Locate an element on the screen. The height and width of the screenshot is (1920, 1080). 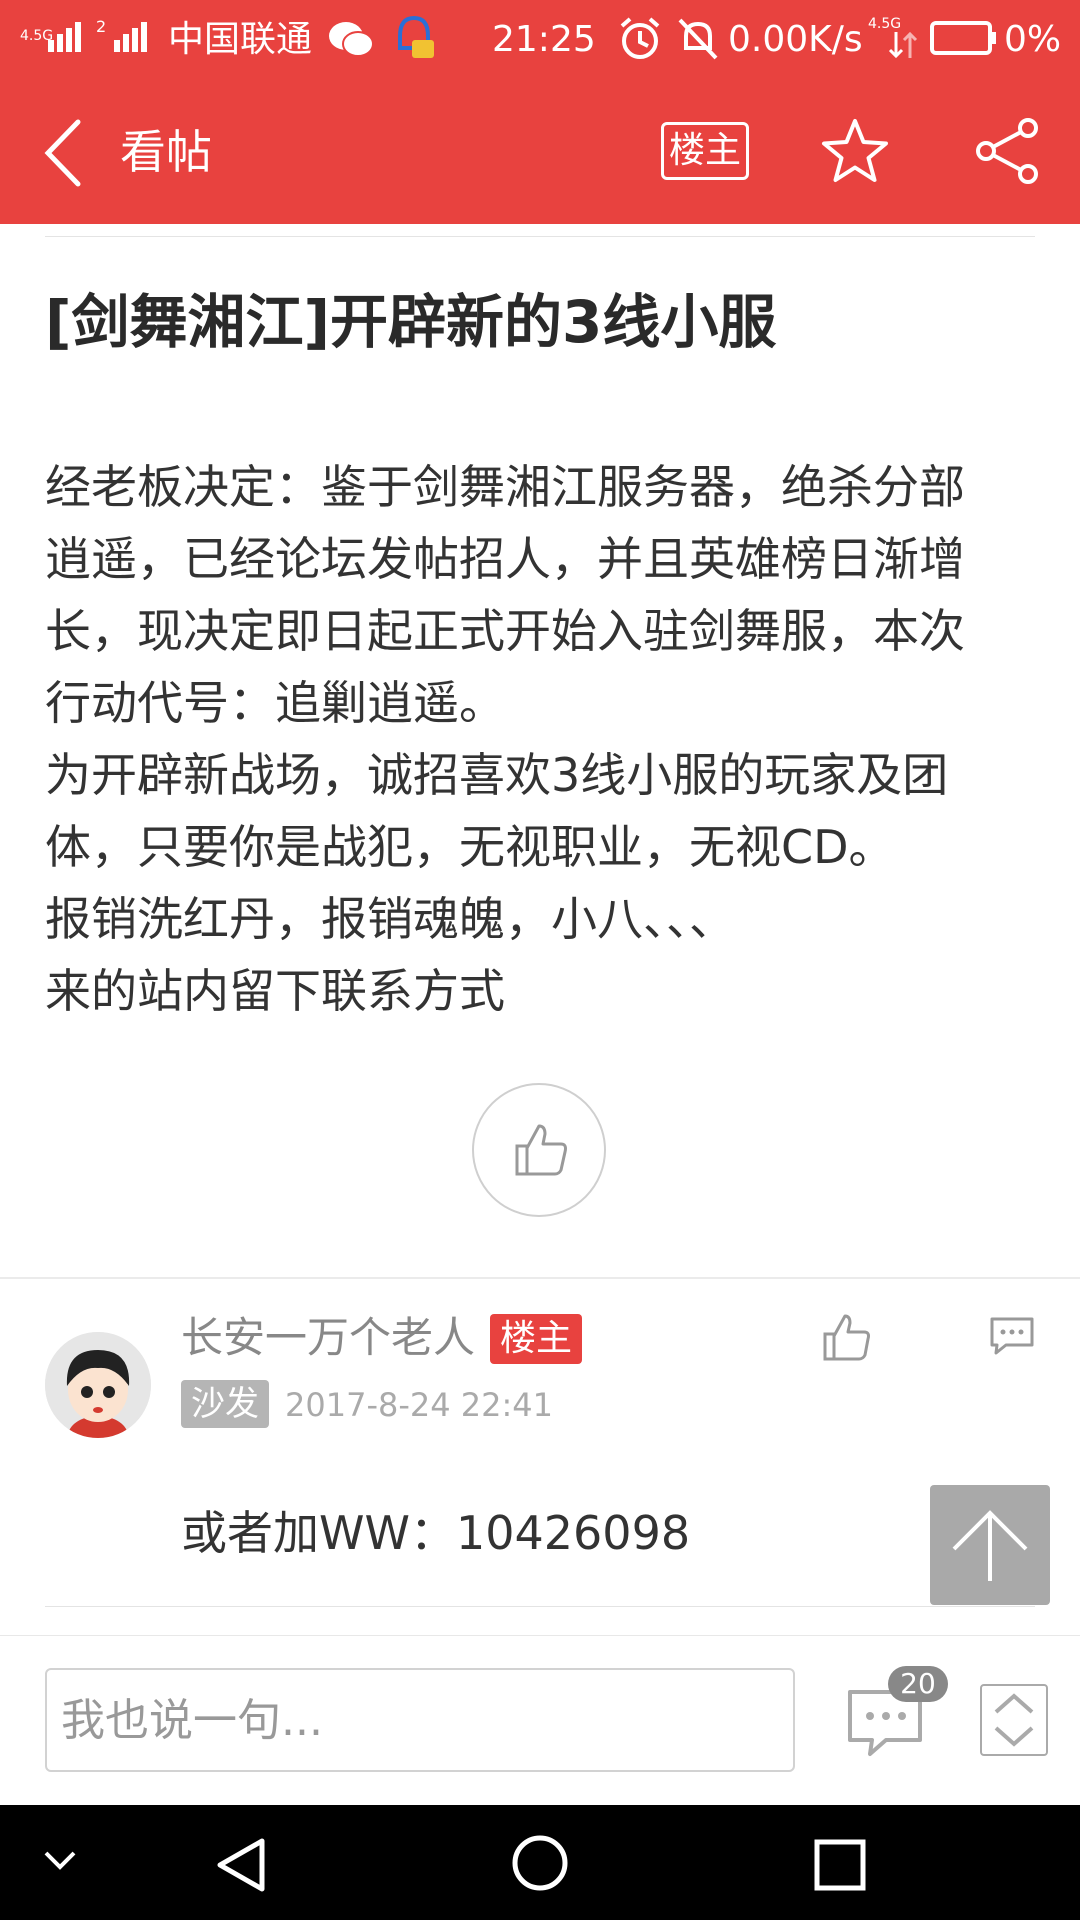
star-icon is located at coordinates (855, 151).